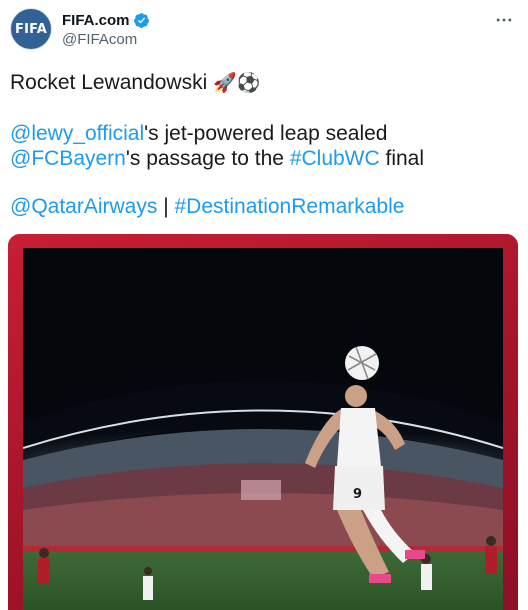 The image size is (528, 610). What do you see at coordinates (264, 83) in the screenshot?
I see `tweet-line-1: Rocket Lewandowski 🚀⚽` at bounding box center [264, 83].